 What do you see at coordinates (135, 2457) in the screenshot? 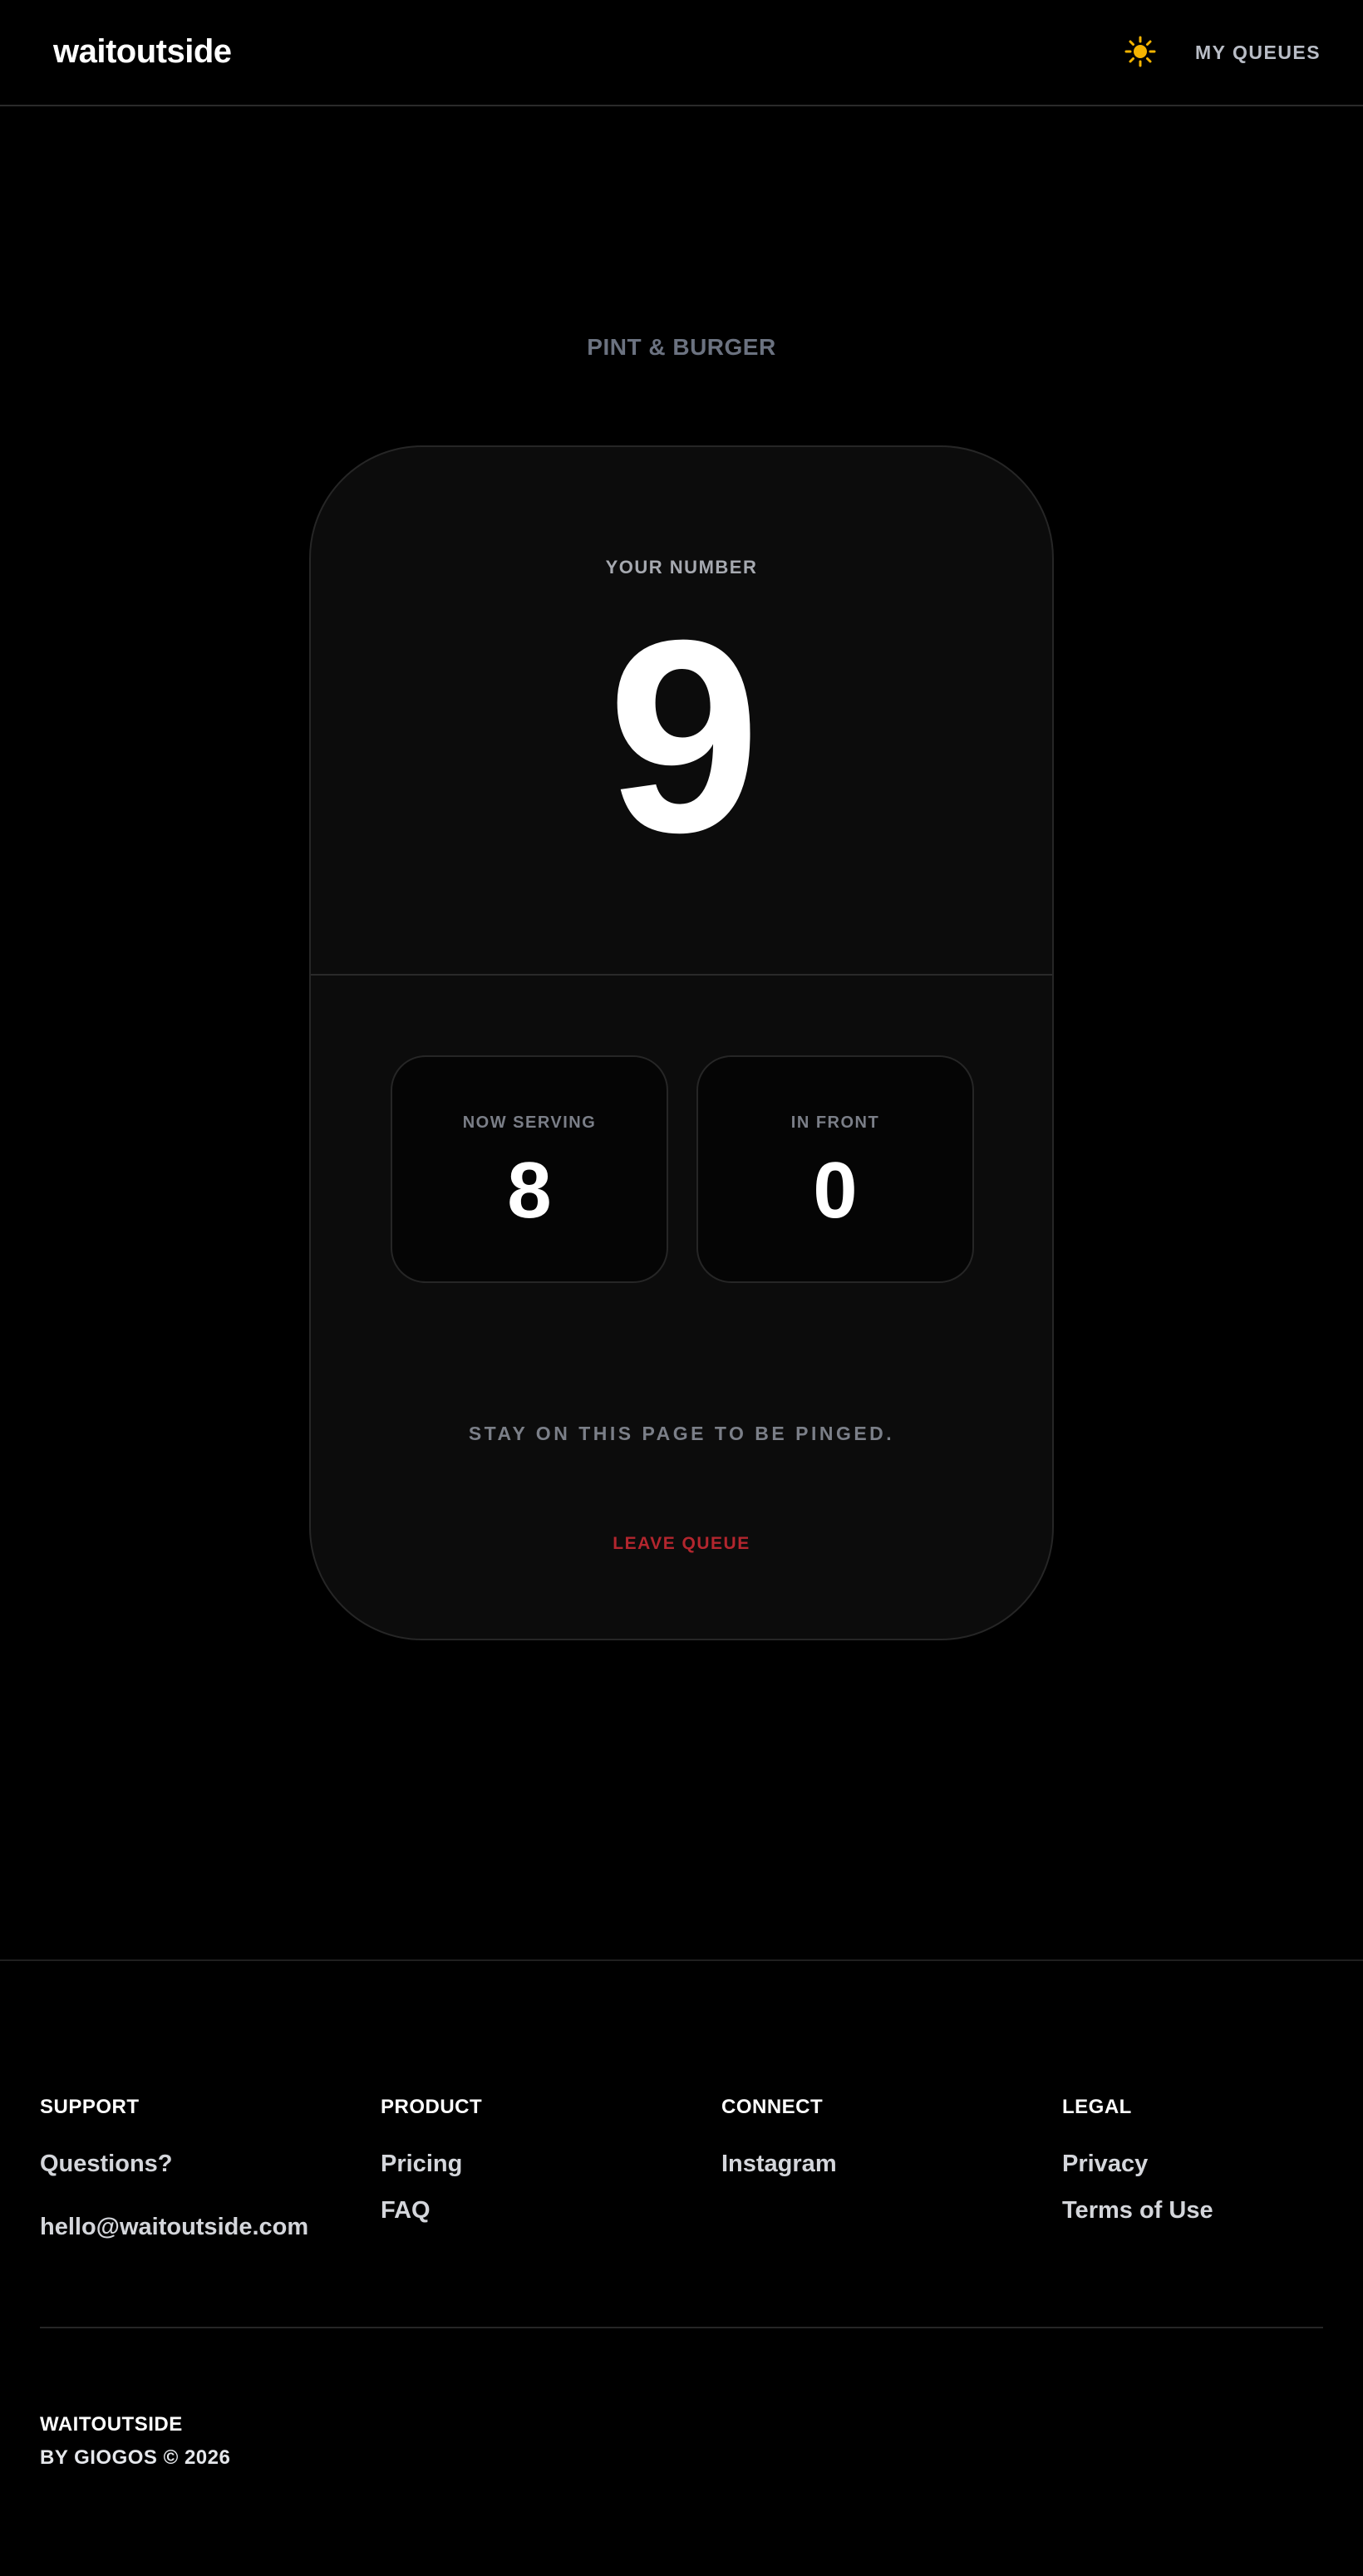
I see `footer-byline: BY GIOGOS © 2026` at bounding box center [135, 2457].